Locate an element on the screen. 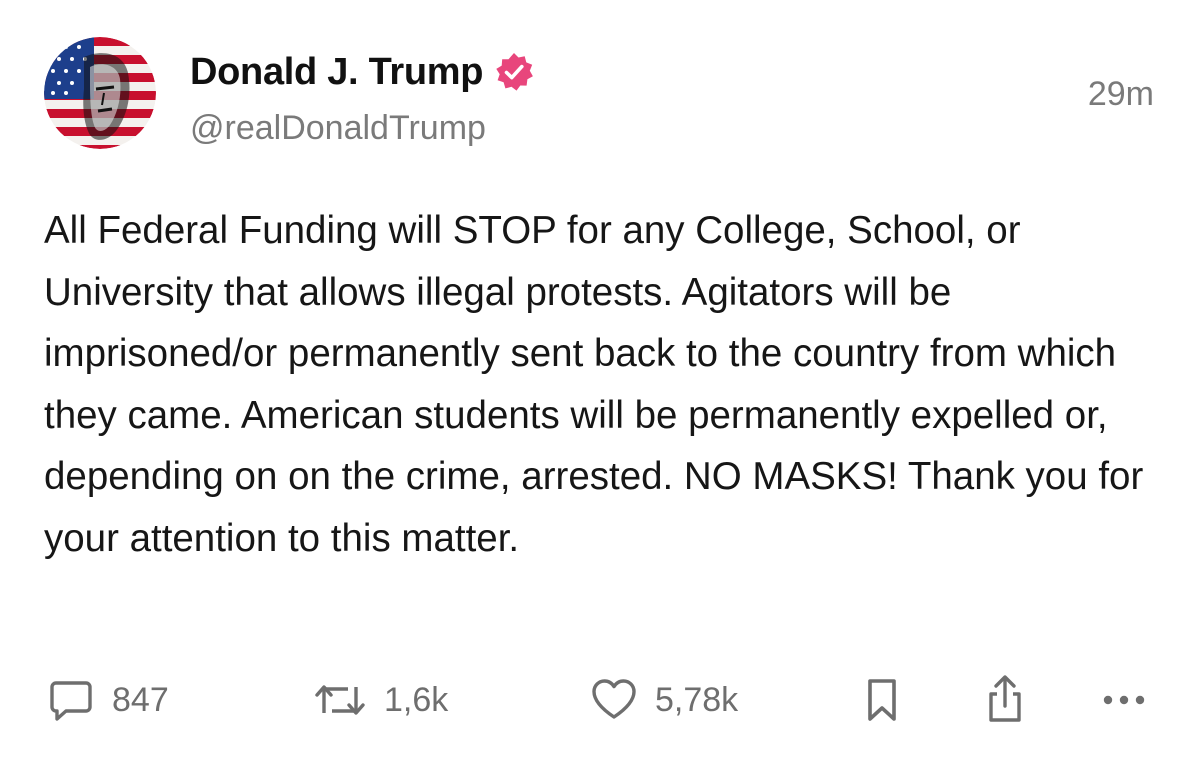  more-icon is located at coordinates (1124, 700).